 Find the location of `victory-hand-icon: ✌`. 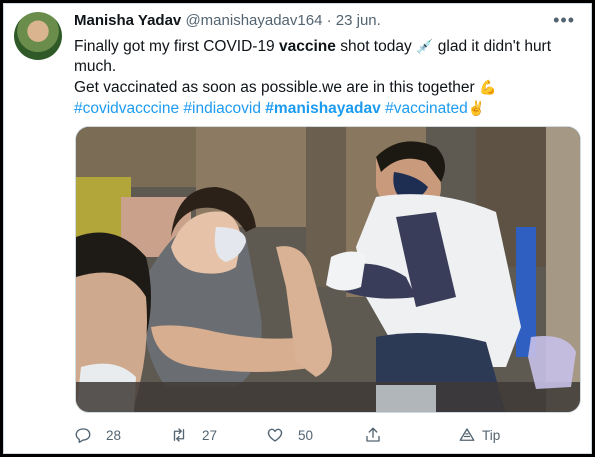

victory-hand-icon: ✌ is located at coordinates (476, 108).